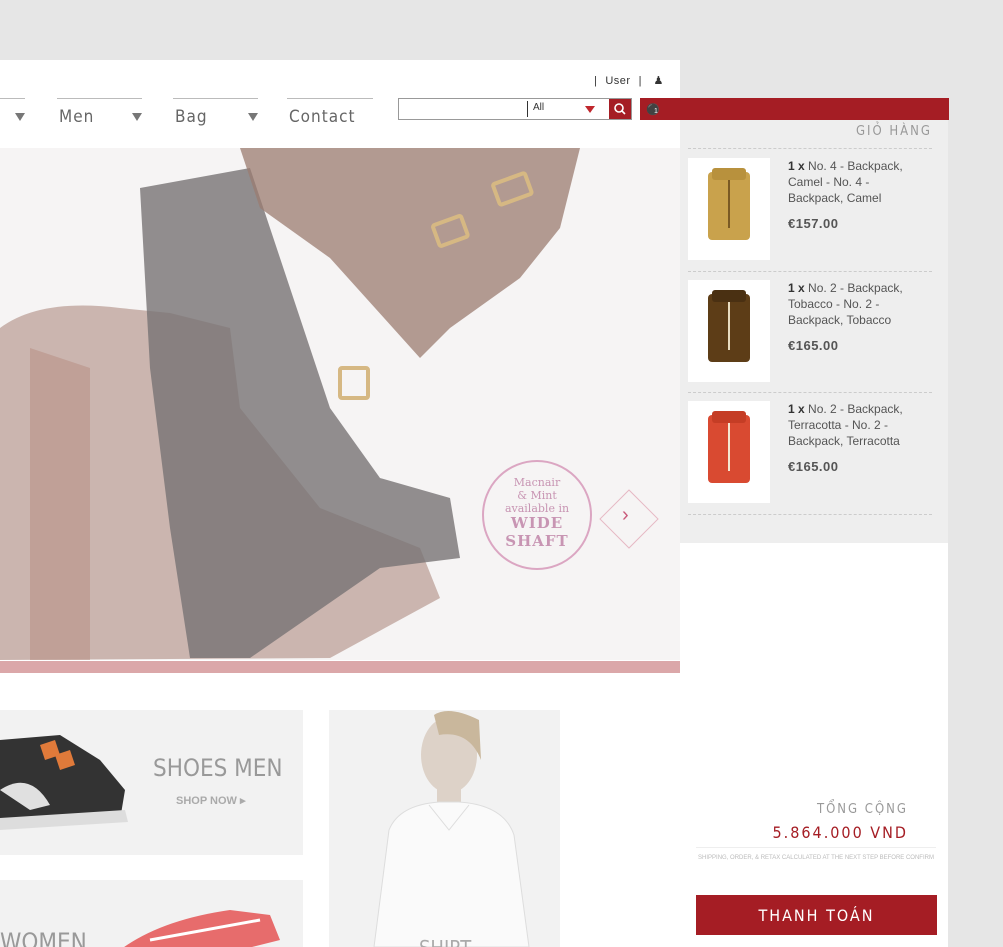 This screenshot has width=1003, height=947. What do you see at coordinates (813, 223) in the screenshot?
I see `product-price: €157.00` at bounding box center [813, 223].